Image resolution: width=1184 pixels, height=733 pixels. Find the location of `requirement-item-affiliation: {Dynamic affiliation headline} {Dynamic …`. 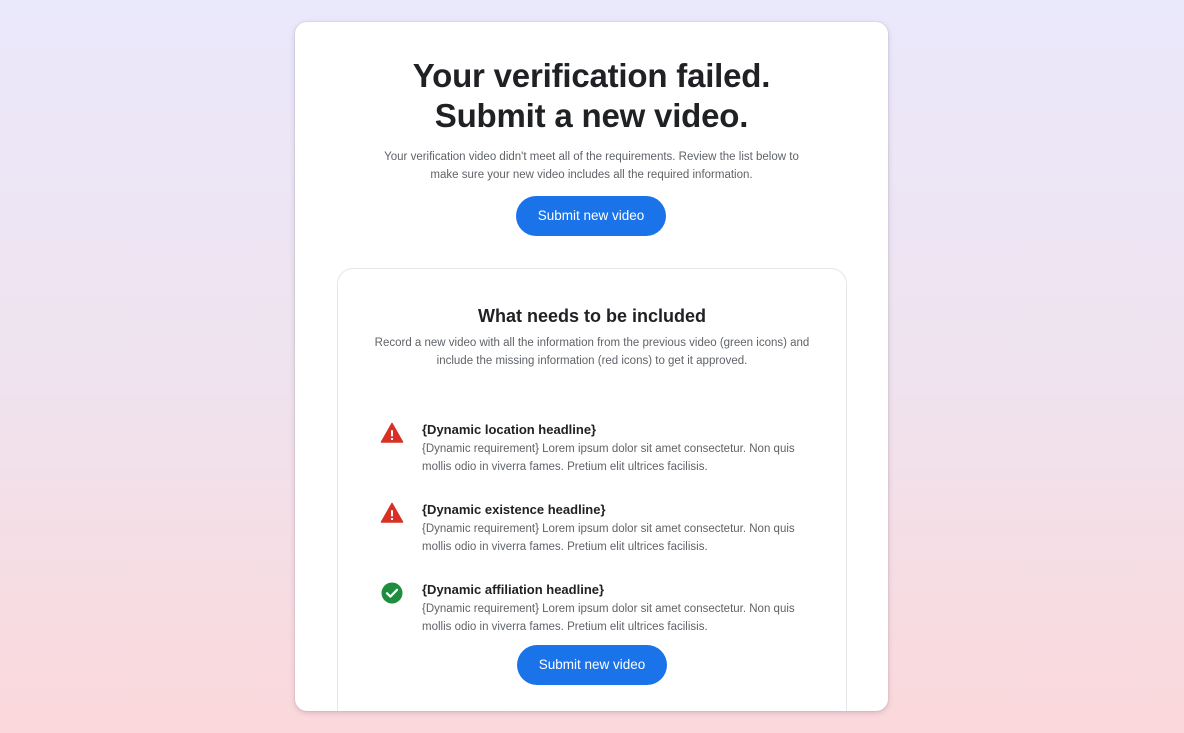

requirement-item-affiliation: {Dynamic affiliation headline} {Dynamic … is located at coordinates (600, 611).